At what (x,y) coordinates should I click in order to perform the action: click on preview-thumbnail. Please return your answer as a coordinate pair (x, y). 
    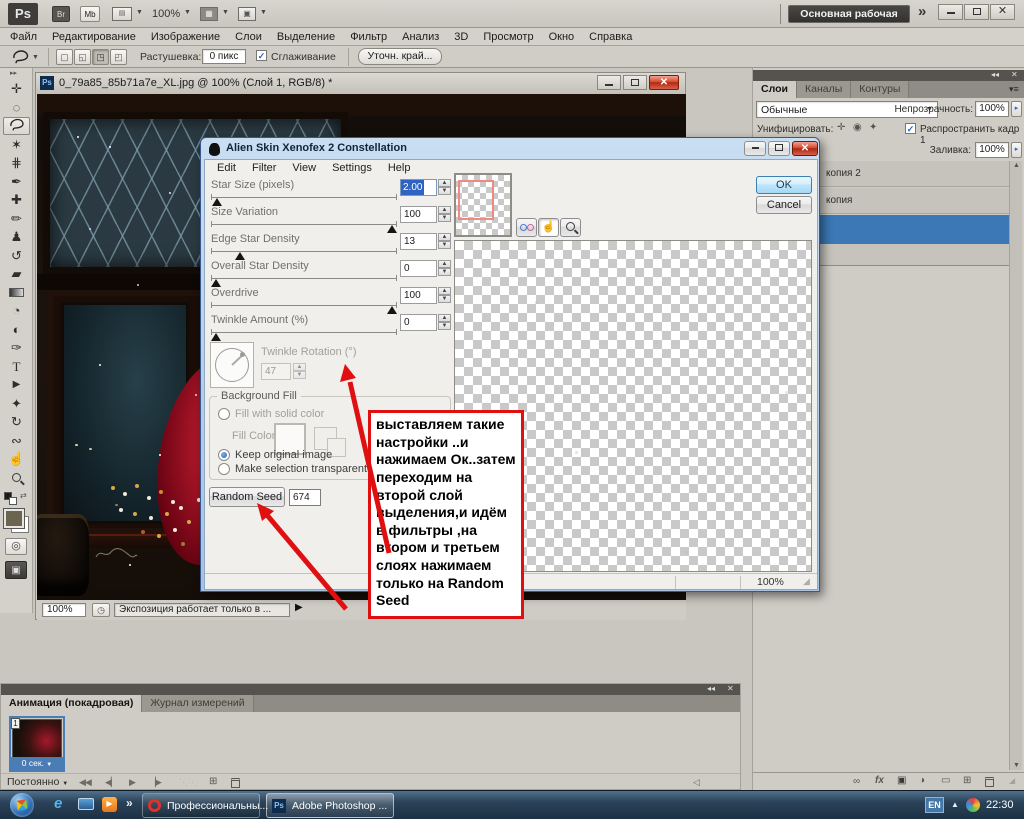
    Looking at the image, I should click on (483, 205).